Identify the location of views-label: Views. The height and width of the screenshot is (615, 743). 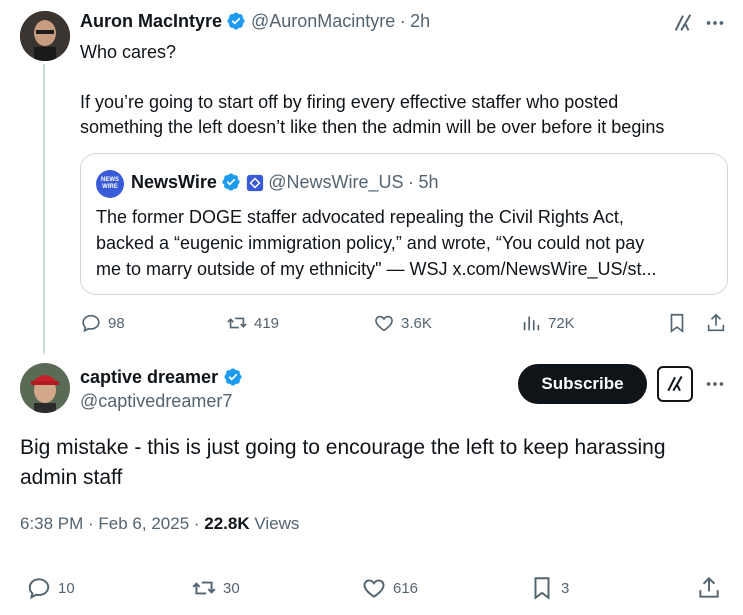
(274, 523).